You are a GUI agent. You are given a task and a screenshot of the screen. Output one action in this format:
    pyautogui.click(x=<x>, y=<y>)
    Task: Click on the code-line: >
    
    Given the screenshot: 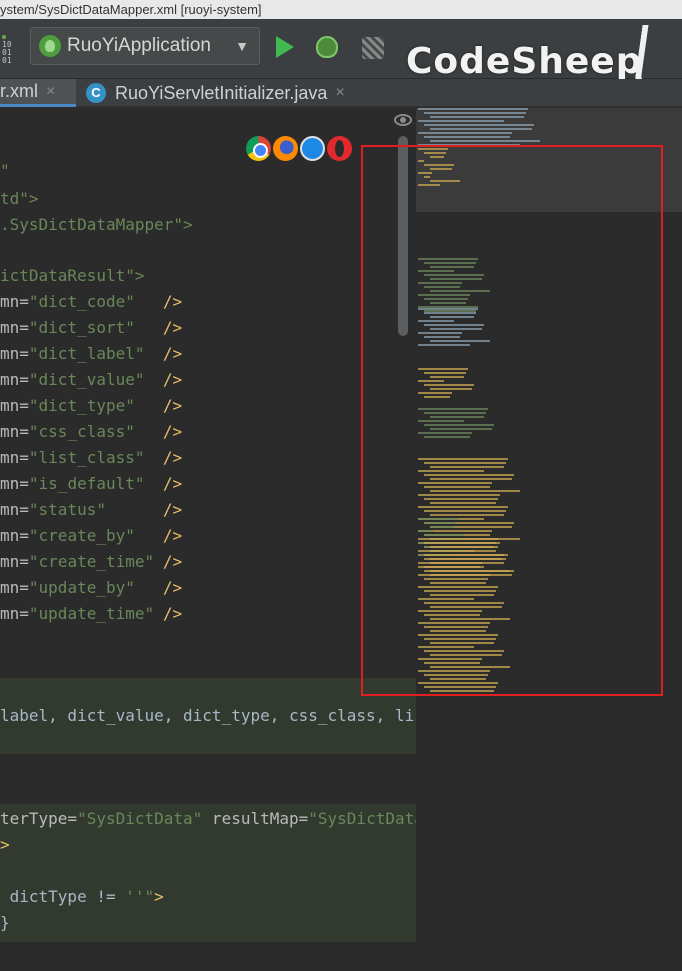 What is the action you would take?
    pyautogui.click(x=5, y=844)
    